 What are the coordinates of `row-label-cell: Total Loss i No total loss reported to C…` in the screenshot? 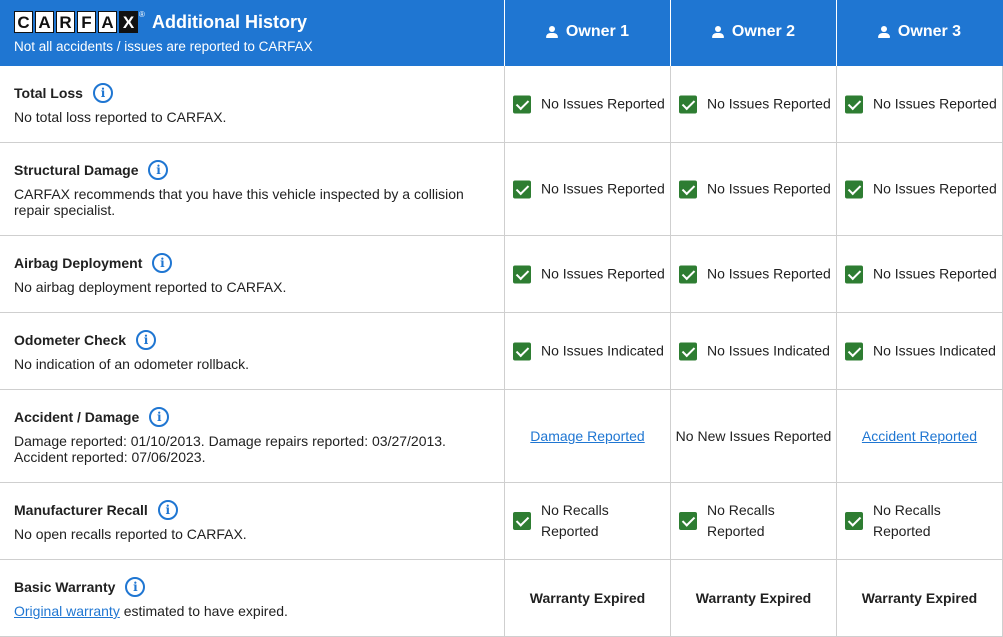 It's located at (252, 104).